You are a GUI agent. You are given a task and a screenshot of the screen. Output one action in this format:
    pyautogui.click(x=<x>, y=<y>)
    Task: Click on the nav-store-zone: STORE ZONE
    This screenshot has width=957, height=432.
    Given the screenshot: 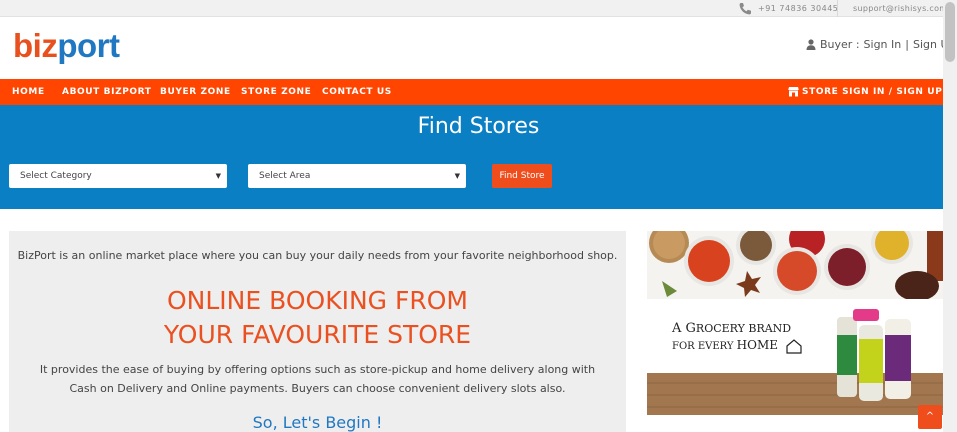 What is the action you would take?
    pyautogui.click(x=276, y=92)
    